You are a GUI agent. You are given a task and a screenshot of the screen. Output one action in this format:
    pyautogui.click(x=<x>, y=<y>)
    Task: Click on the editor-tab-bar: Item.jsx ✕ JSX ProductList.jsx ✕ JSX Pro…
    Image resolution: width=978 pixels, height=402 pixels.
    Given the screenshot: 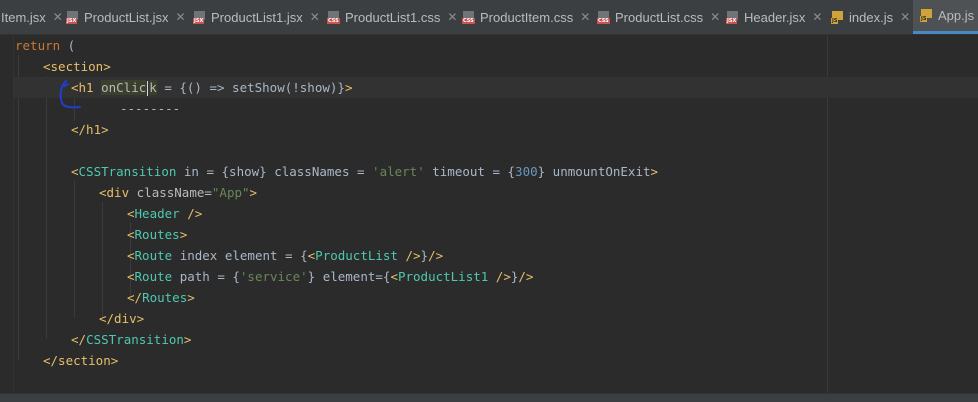 What is the action you would take?
    pyautogui.click(x=489, y=17)
    